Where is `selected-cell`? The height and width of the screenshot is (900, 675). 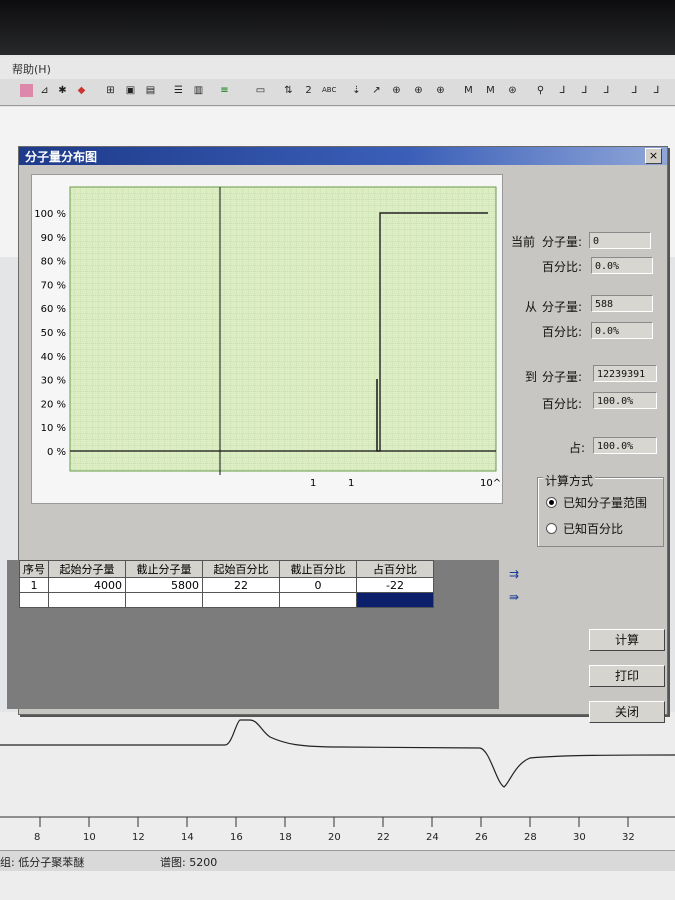 selected-cell is located at coordinates (395, 600).